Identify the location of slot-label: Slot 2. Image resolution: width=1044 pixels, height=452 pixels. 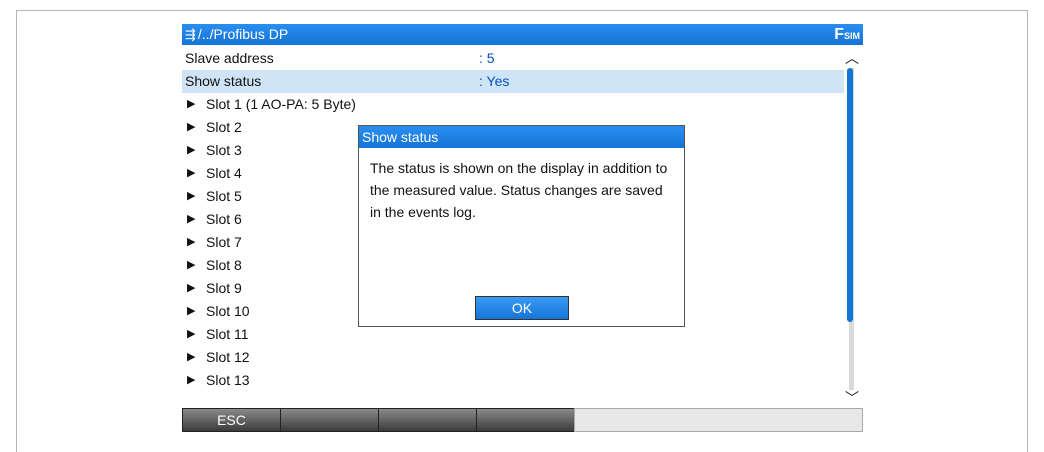
(224, 127).